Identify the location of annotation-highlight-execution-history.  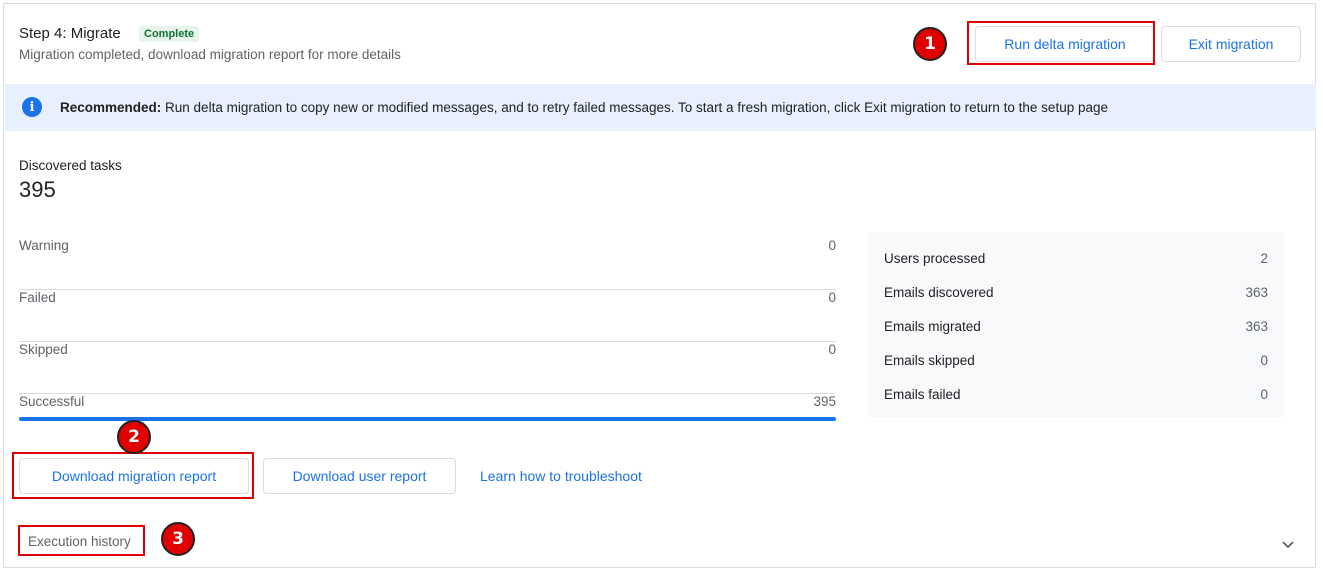
(81, 540).